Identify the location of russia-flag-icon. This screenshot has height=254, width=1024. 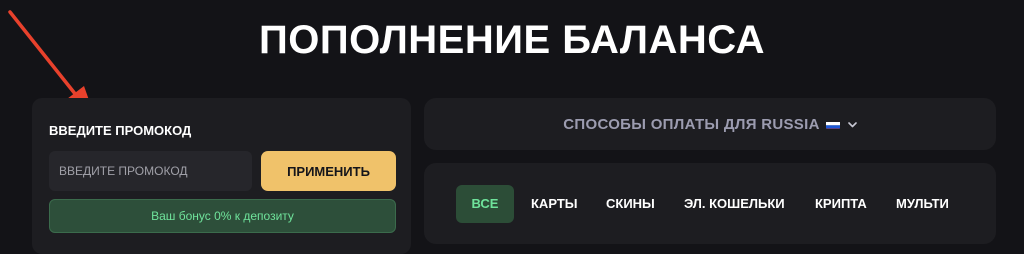
(832, 124).